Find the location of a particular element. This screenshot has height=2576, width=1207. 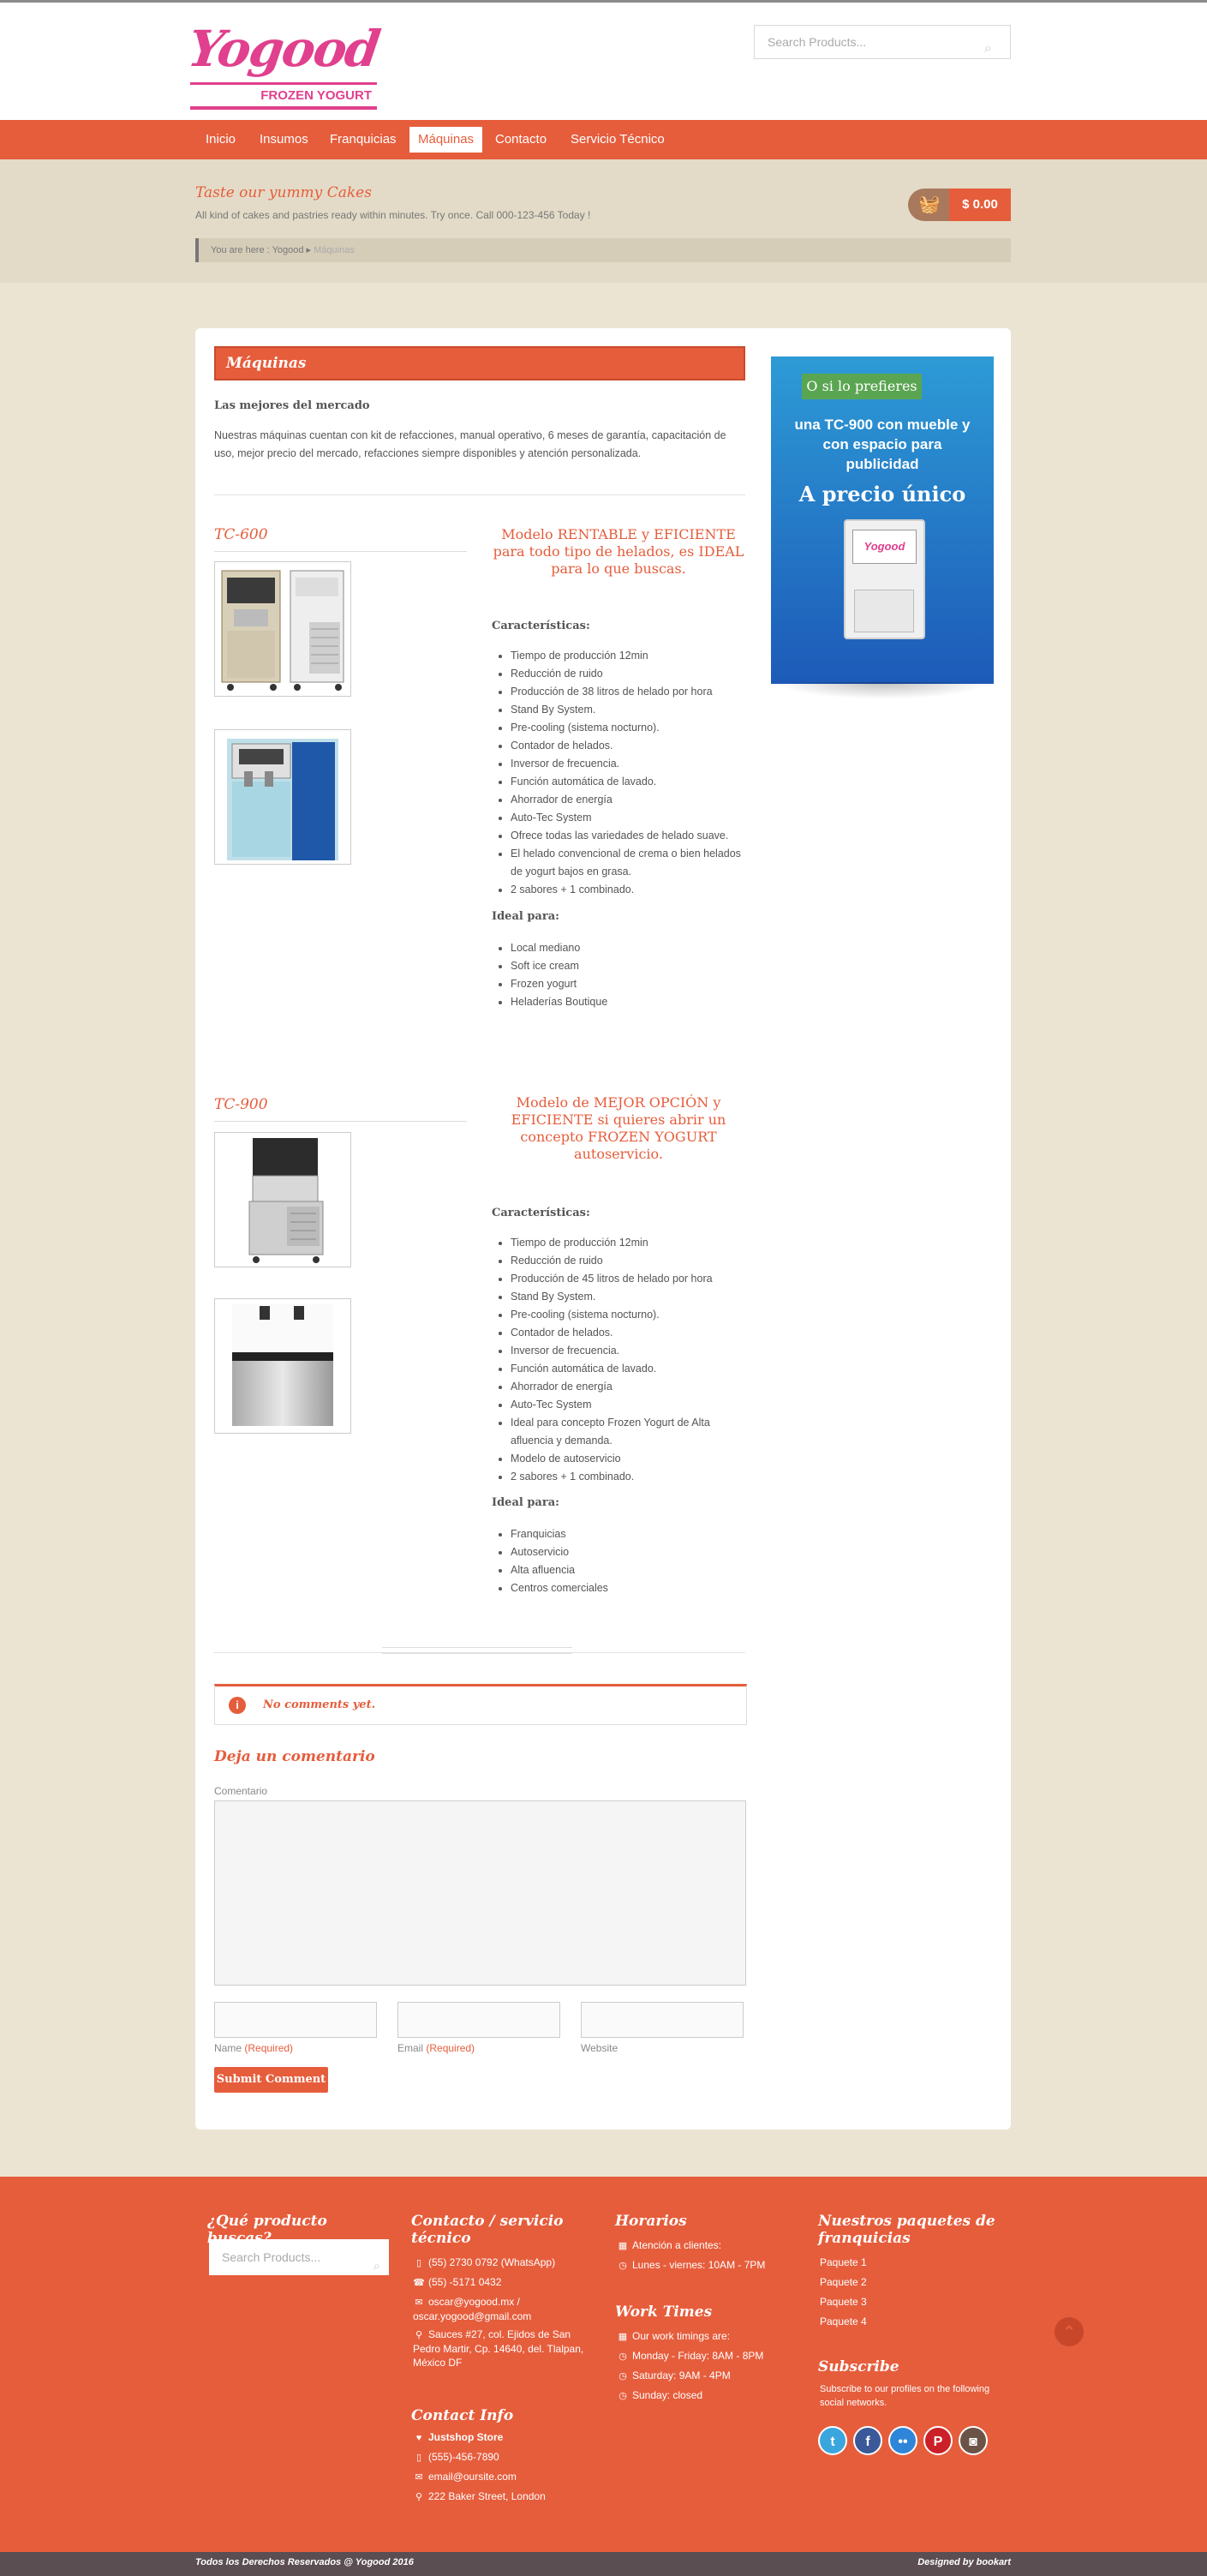

footer-horarios-title: Horarios is located at coordinates (651, 2221).